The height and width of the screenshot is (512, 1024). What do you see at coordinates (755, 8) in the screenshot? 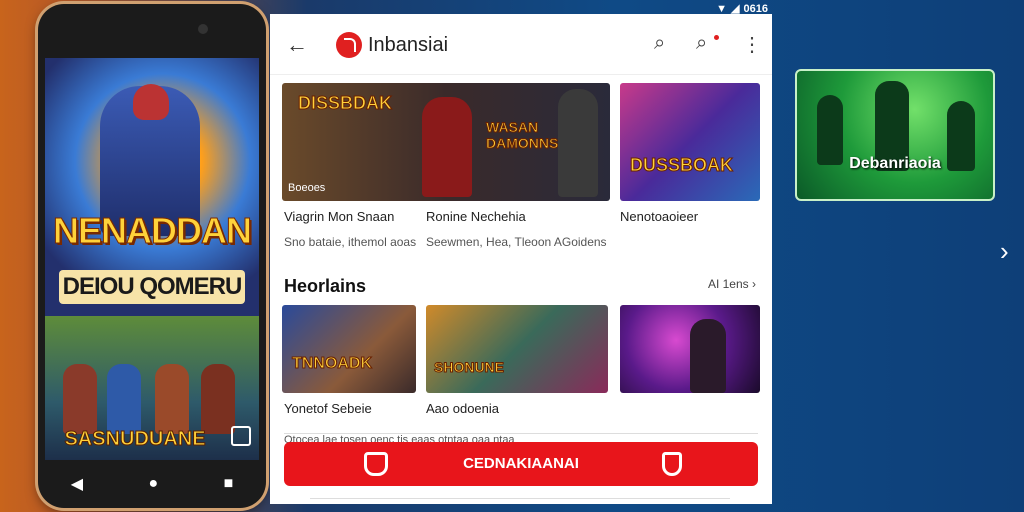
I see `status-time: 0616` at bounding box center [755, 8].